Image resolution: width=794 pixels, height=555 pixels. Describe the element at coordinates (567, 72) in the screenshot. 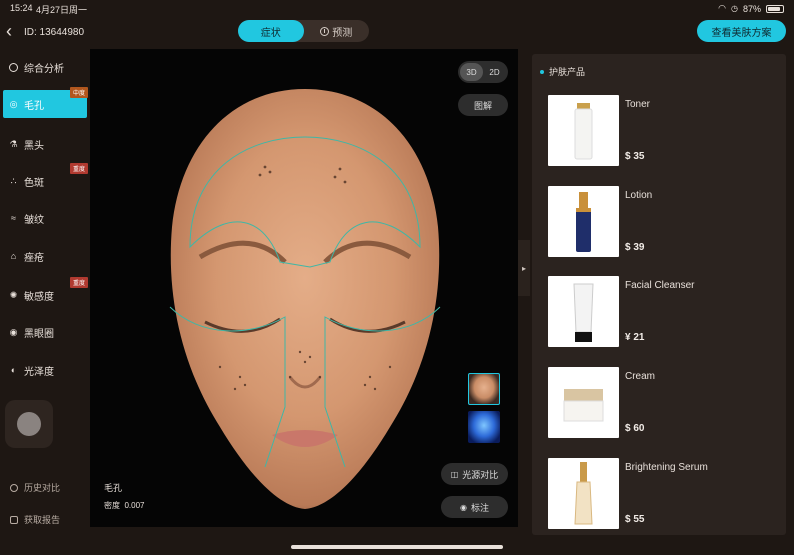

I see `panel-title-text: 护肤产品` at that location.